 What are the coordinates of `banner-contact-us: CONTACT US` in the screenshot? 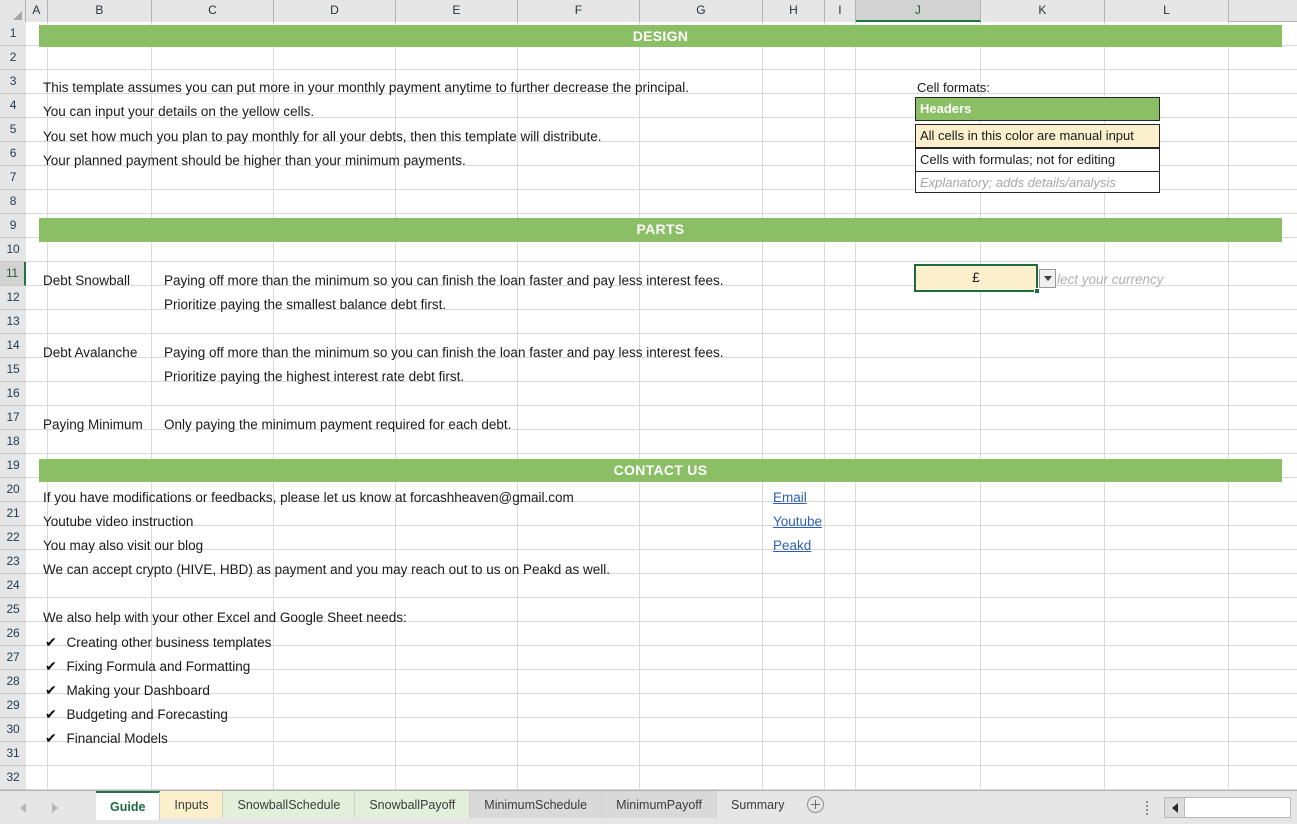 It's located at (660, 470).